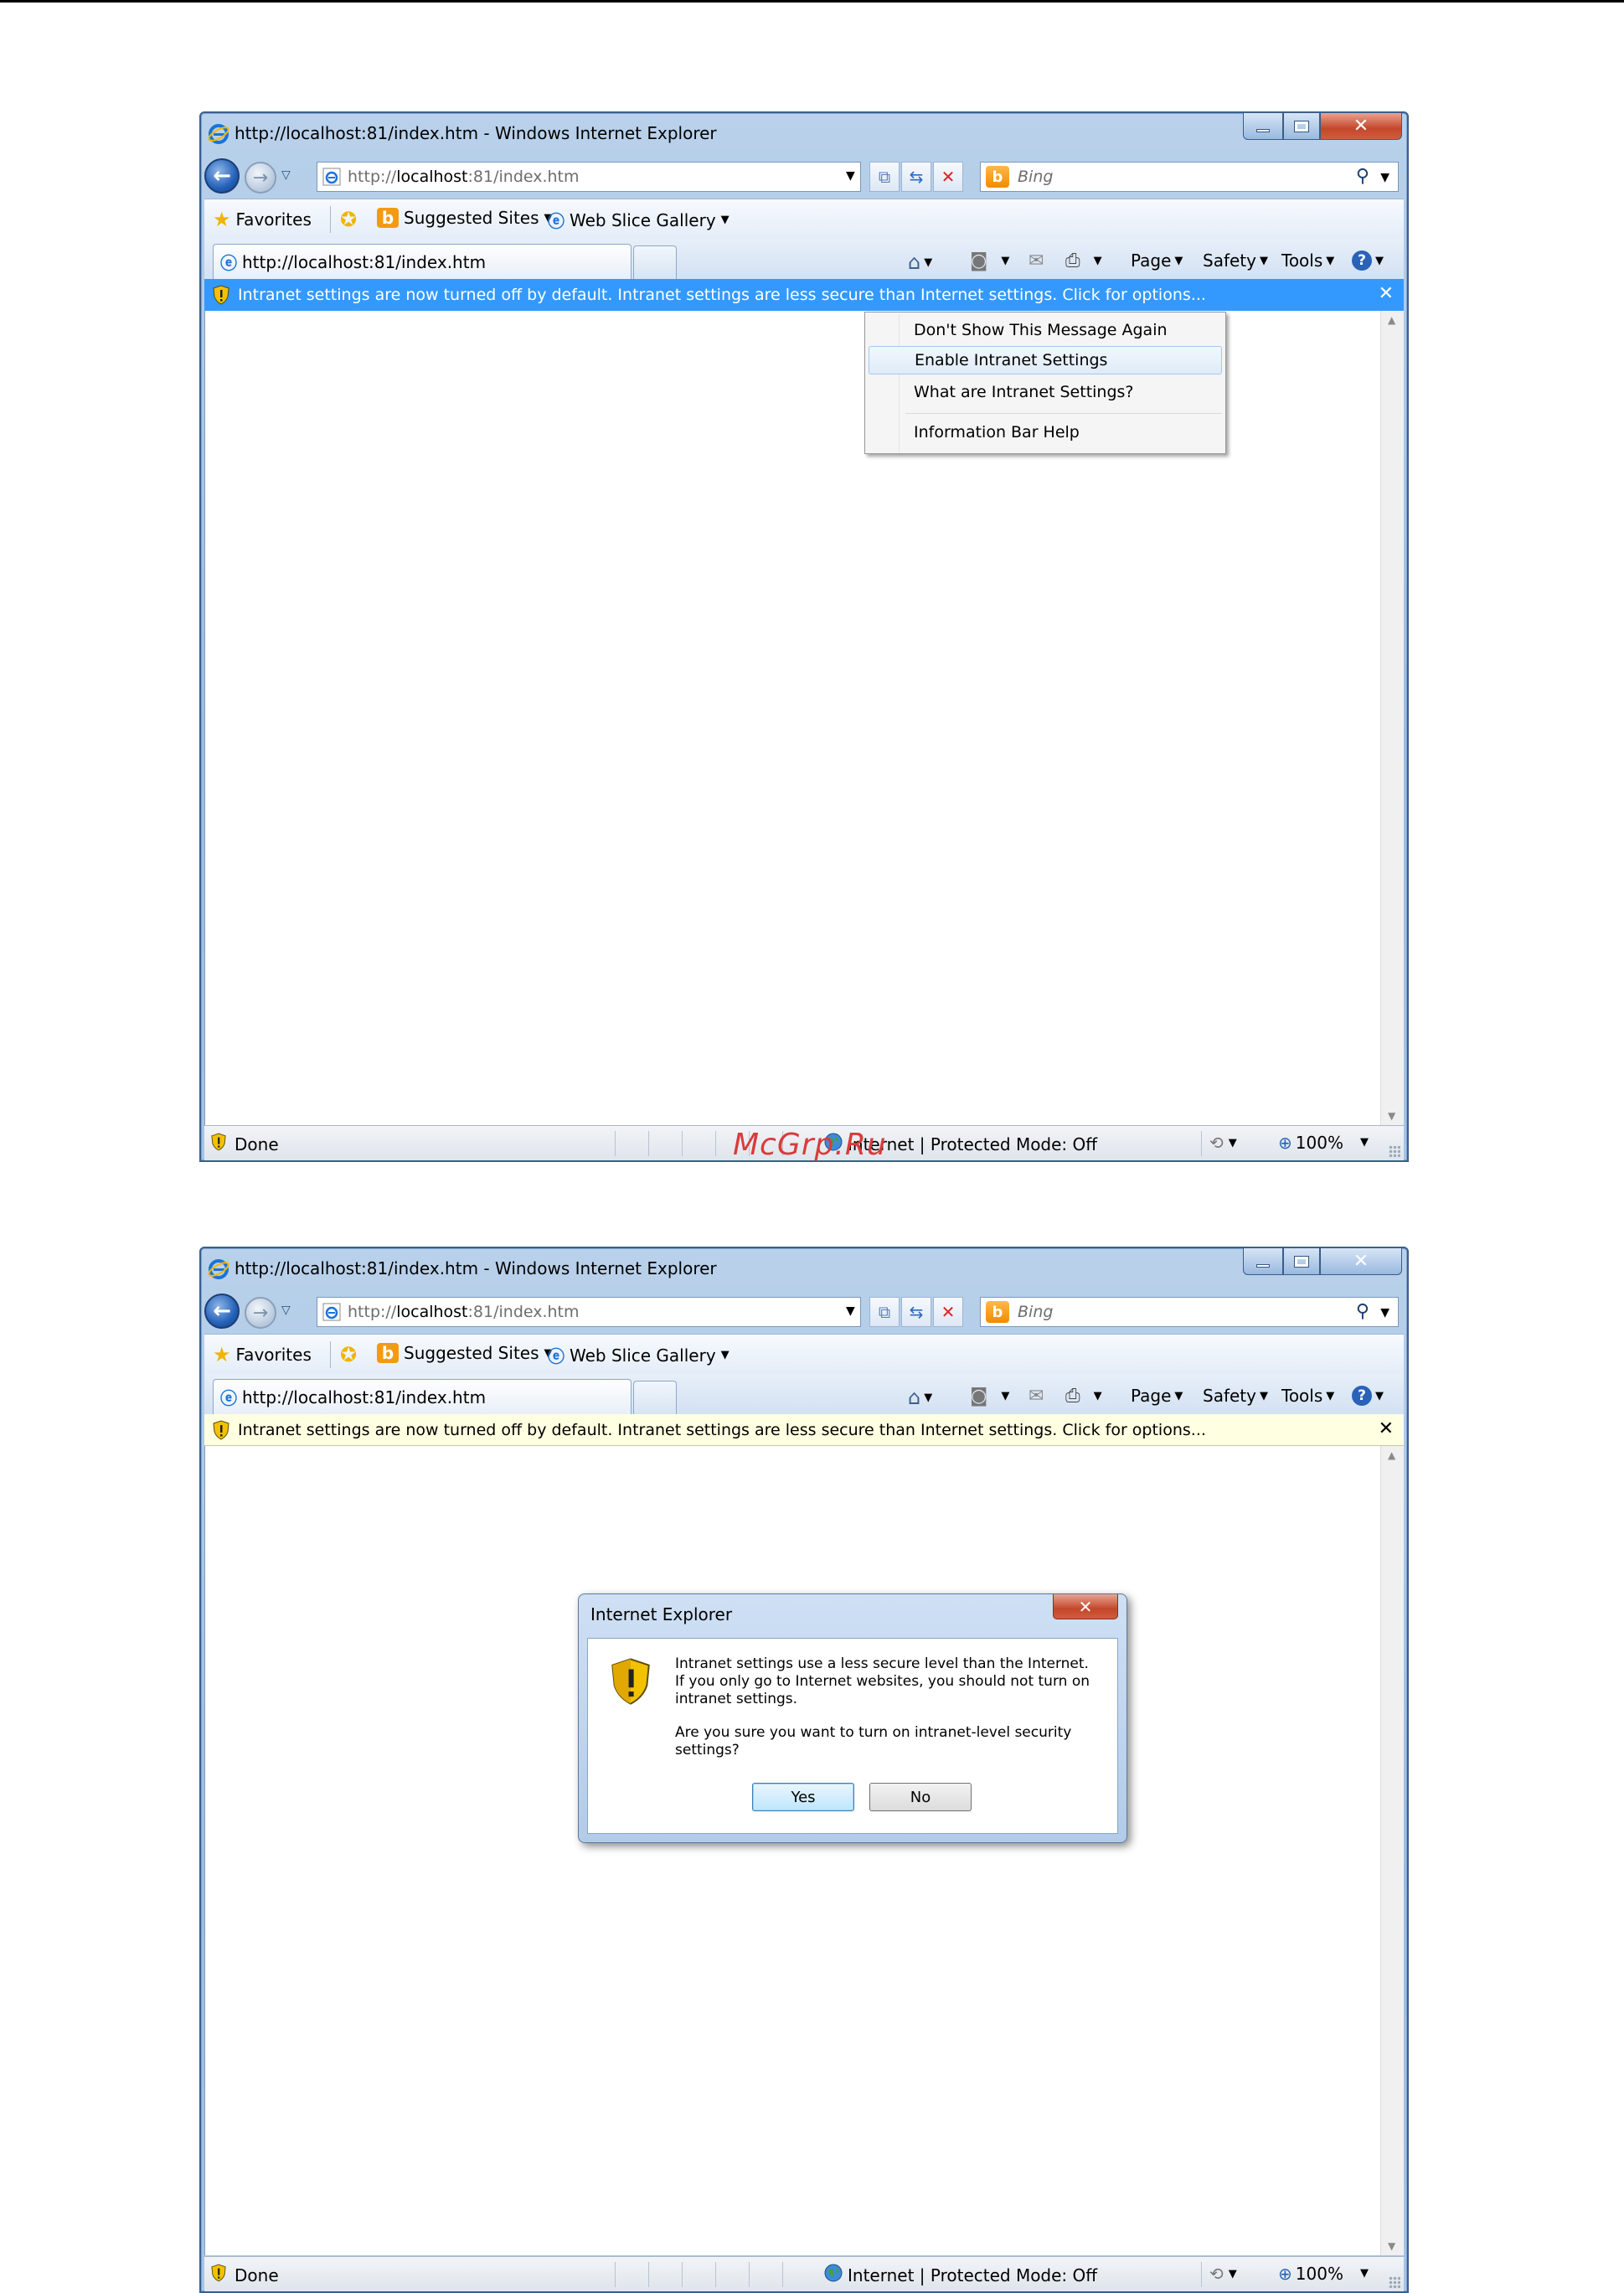 This screenshot has width=1624, height=2293. Describe the element at coordinates (1045, 392) in the screenshot. I see `menu-item-what-are-intranet-settings: What are Intranet Settings?` at that location.